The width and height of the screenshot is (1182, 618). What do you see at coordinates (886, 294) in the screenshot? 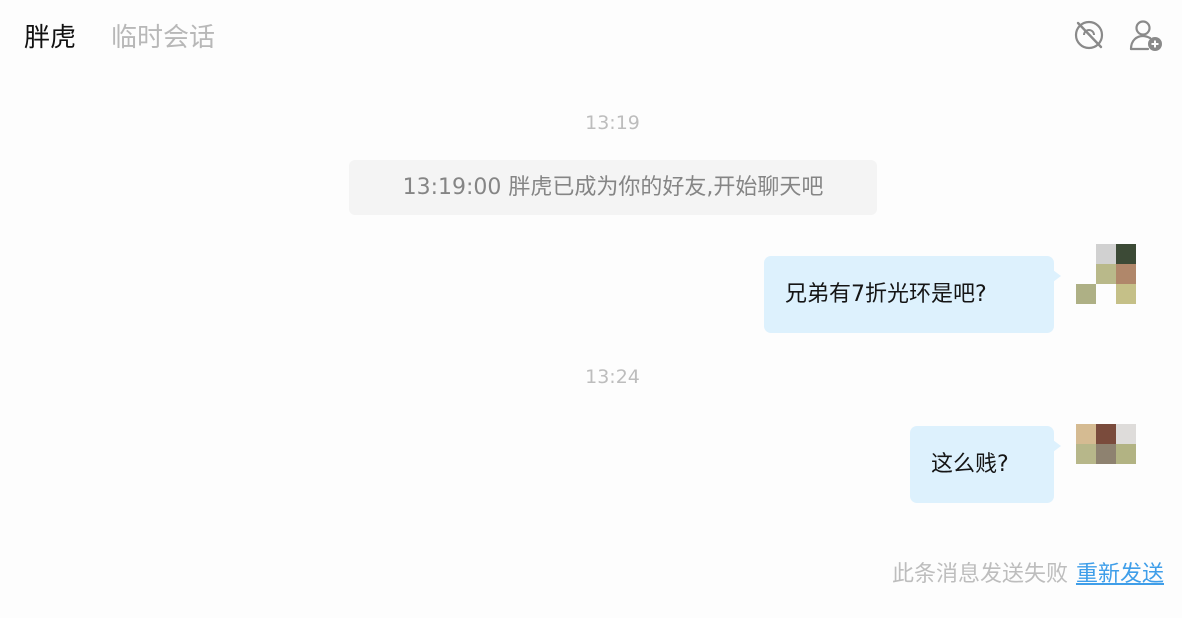
I see `message-text: 兄弟有7折光环是吧?` at bounding box center [886, 294].